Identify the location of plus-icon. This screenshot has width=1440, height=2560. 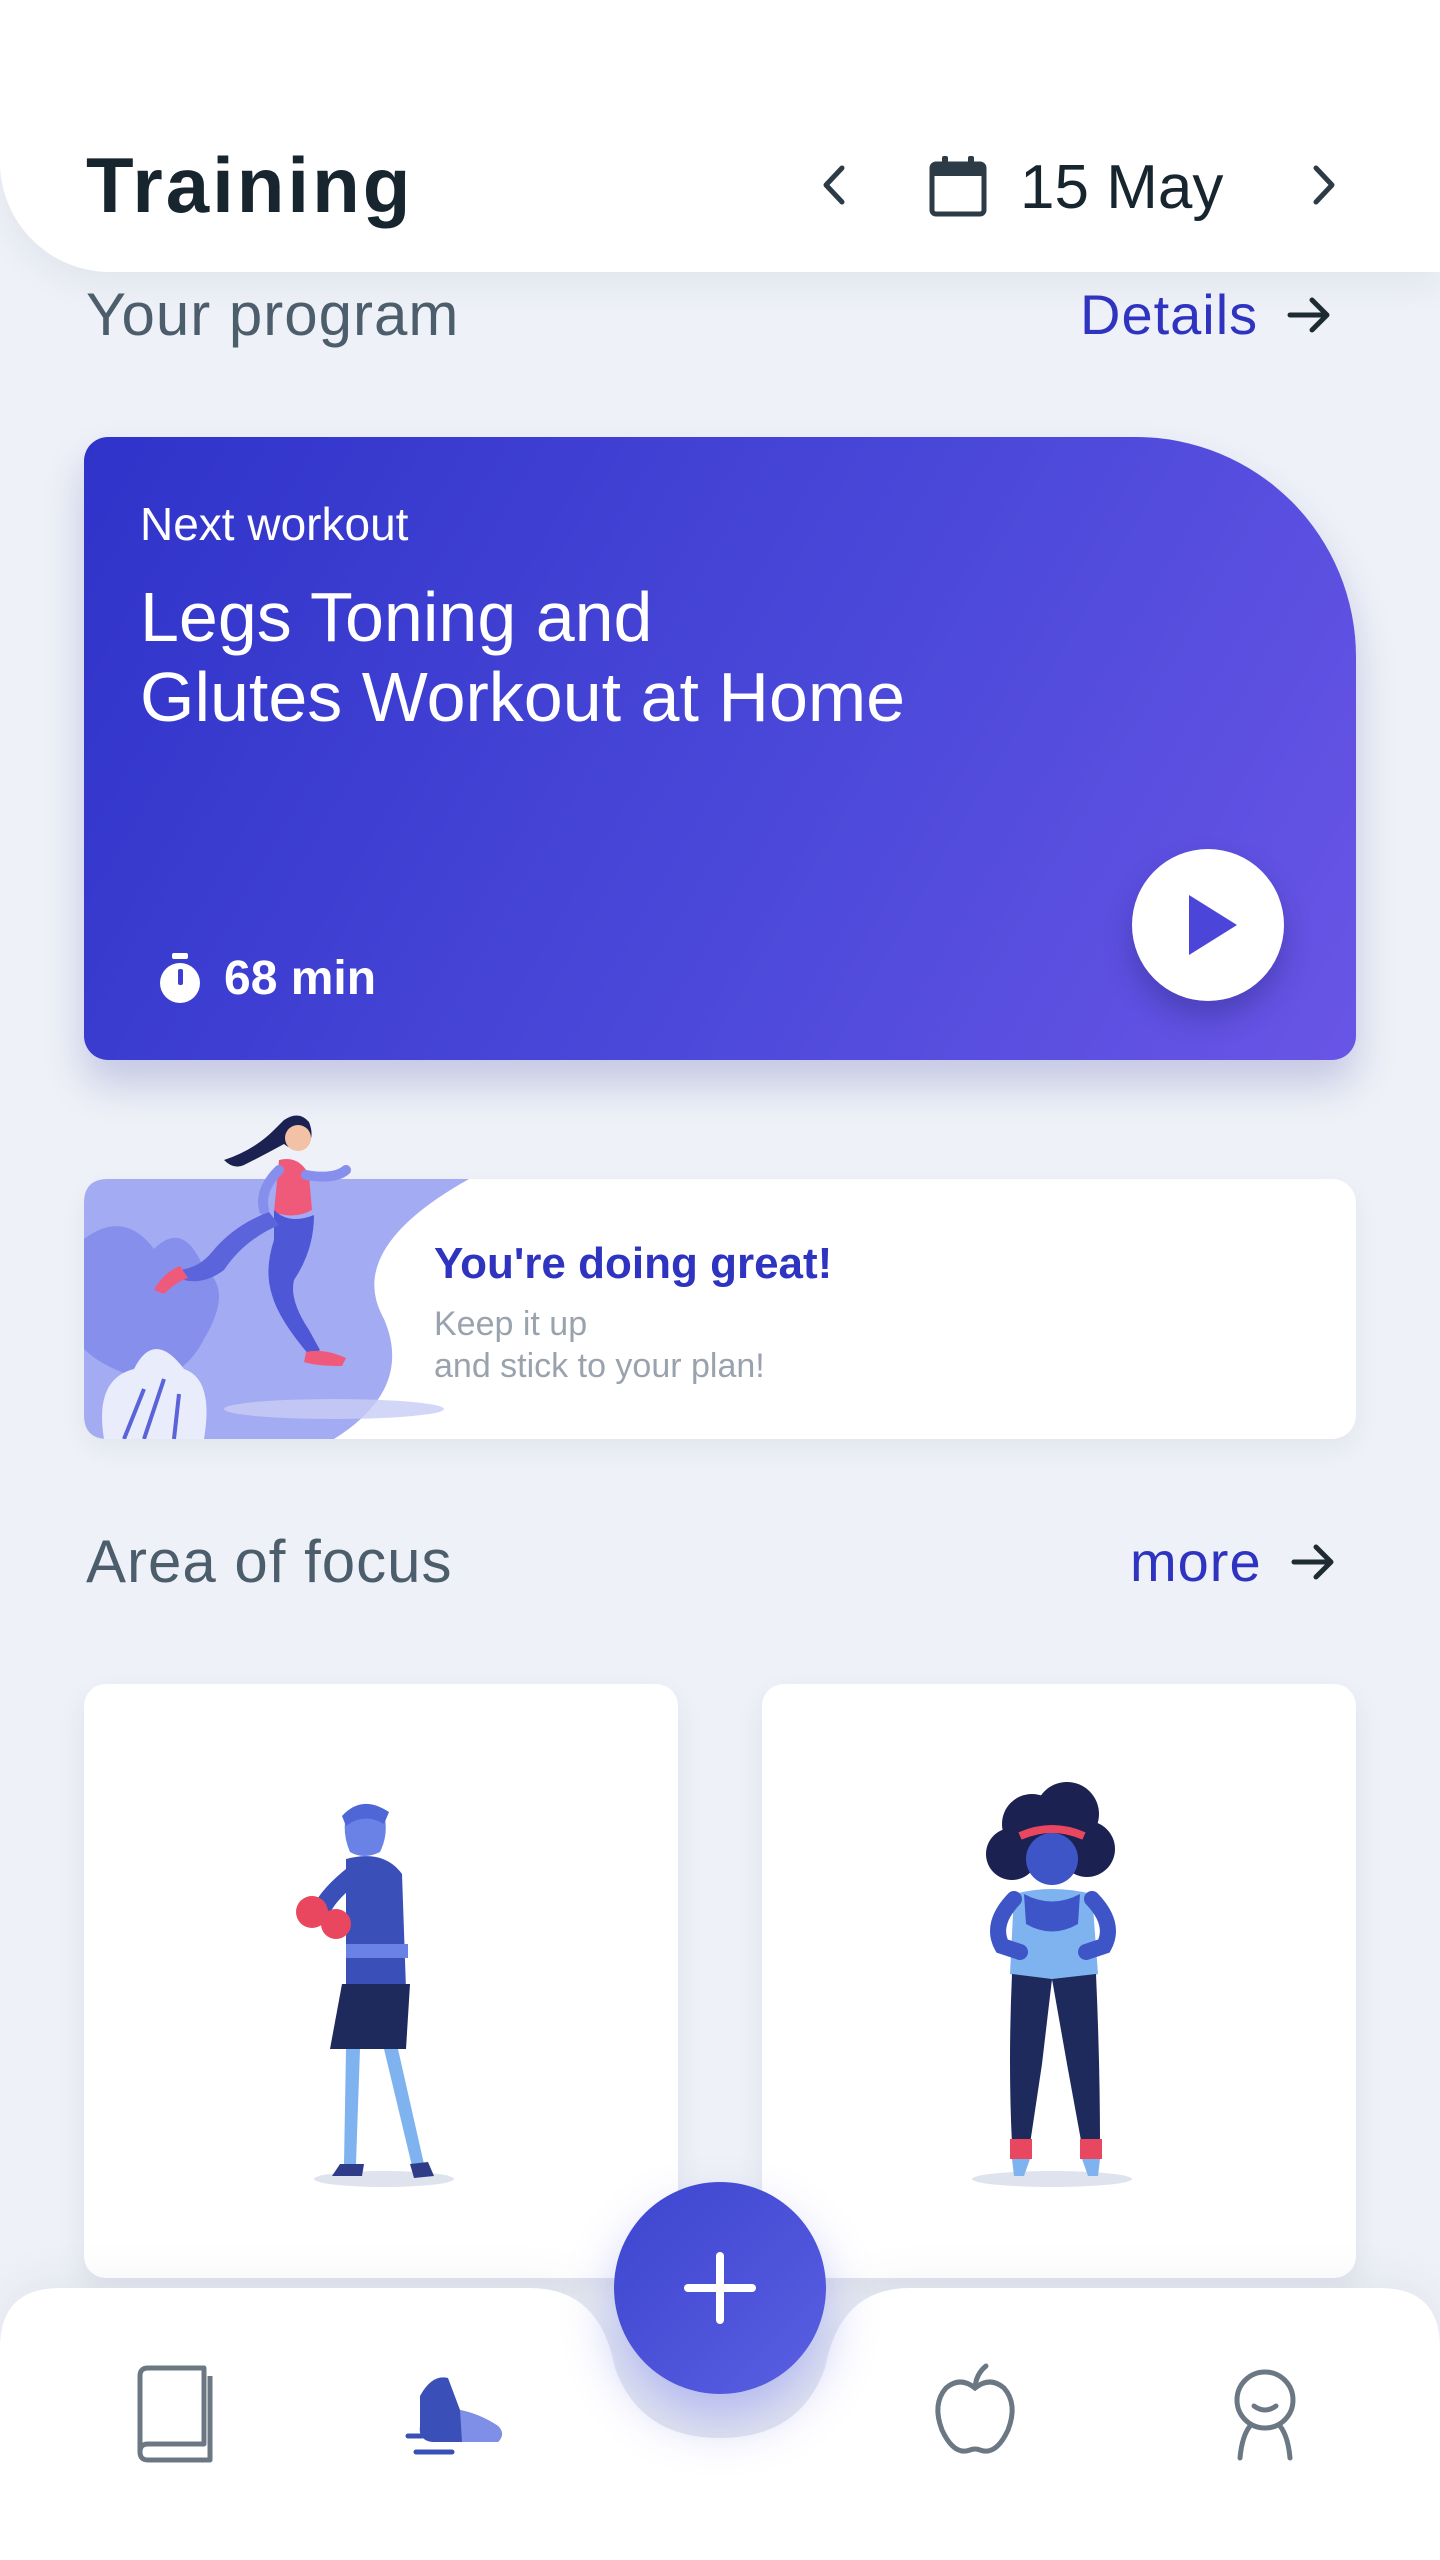
(720, 2288).